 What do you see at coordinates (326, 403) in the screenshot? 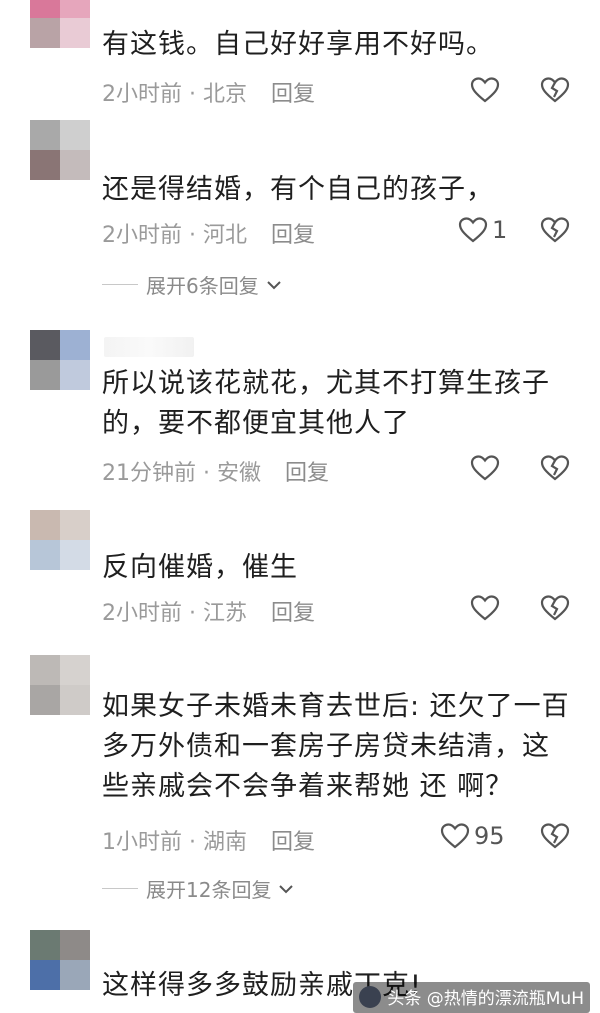
I see `comment-text: 所以说该花就花，尤其不打算生孩子的，要不都便宜其他人了` at bounding box center [326, 403].